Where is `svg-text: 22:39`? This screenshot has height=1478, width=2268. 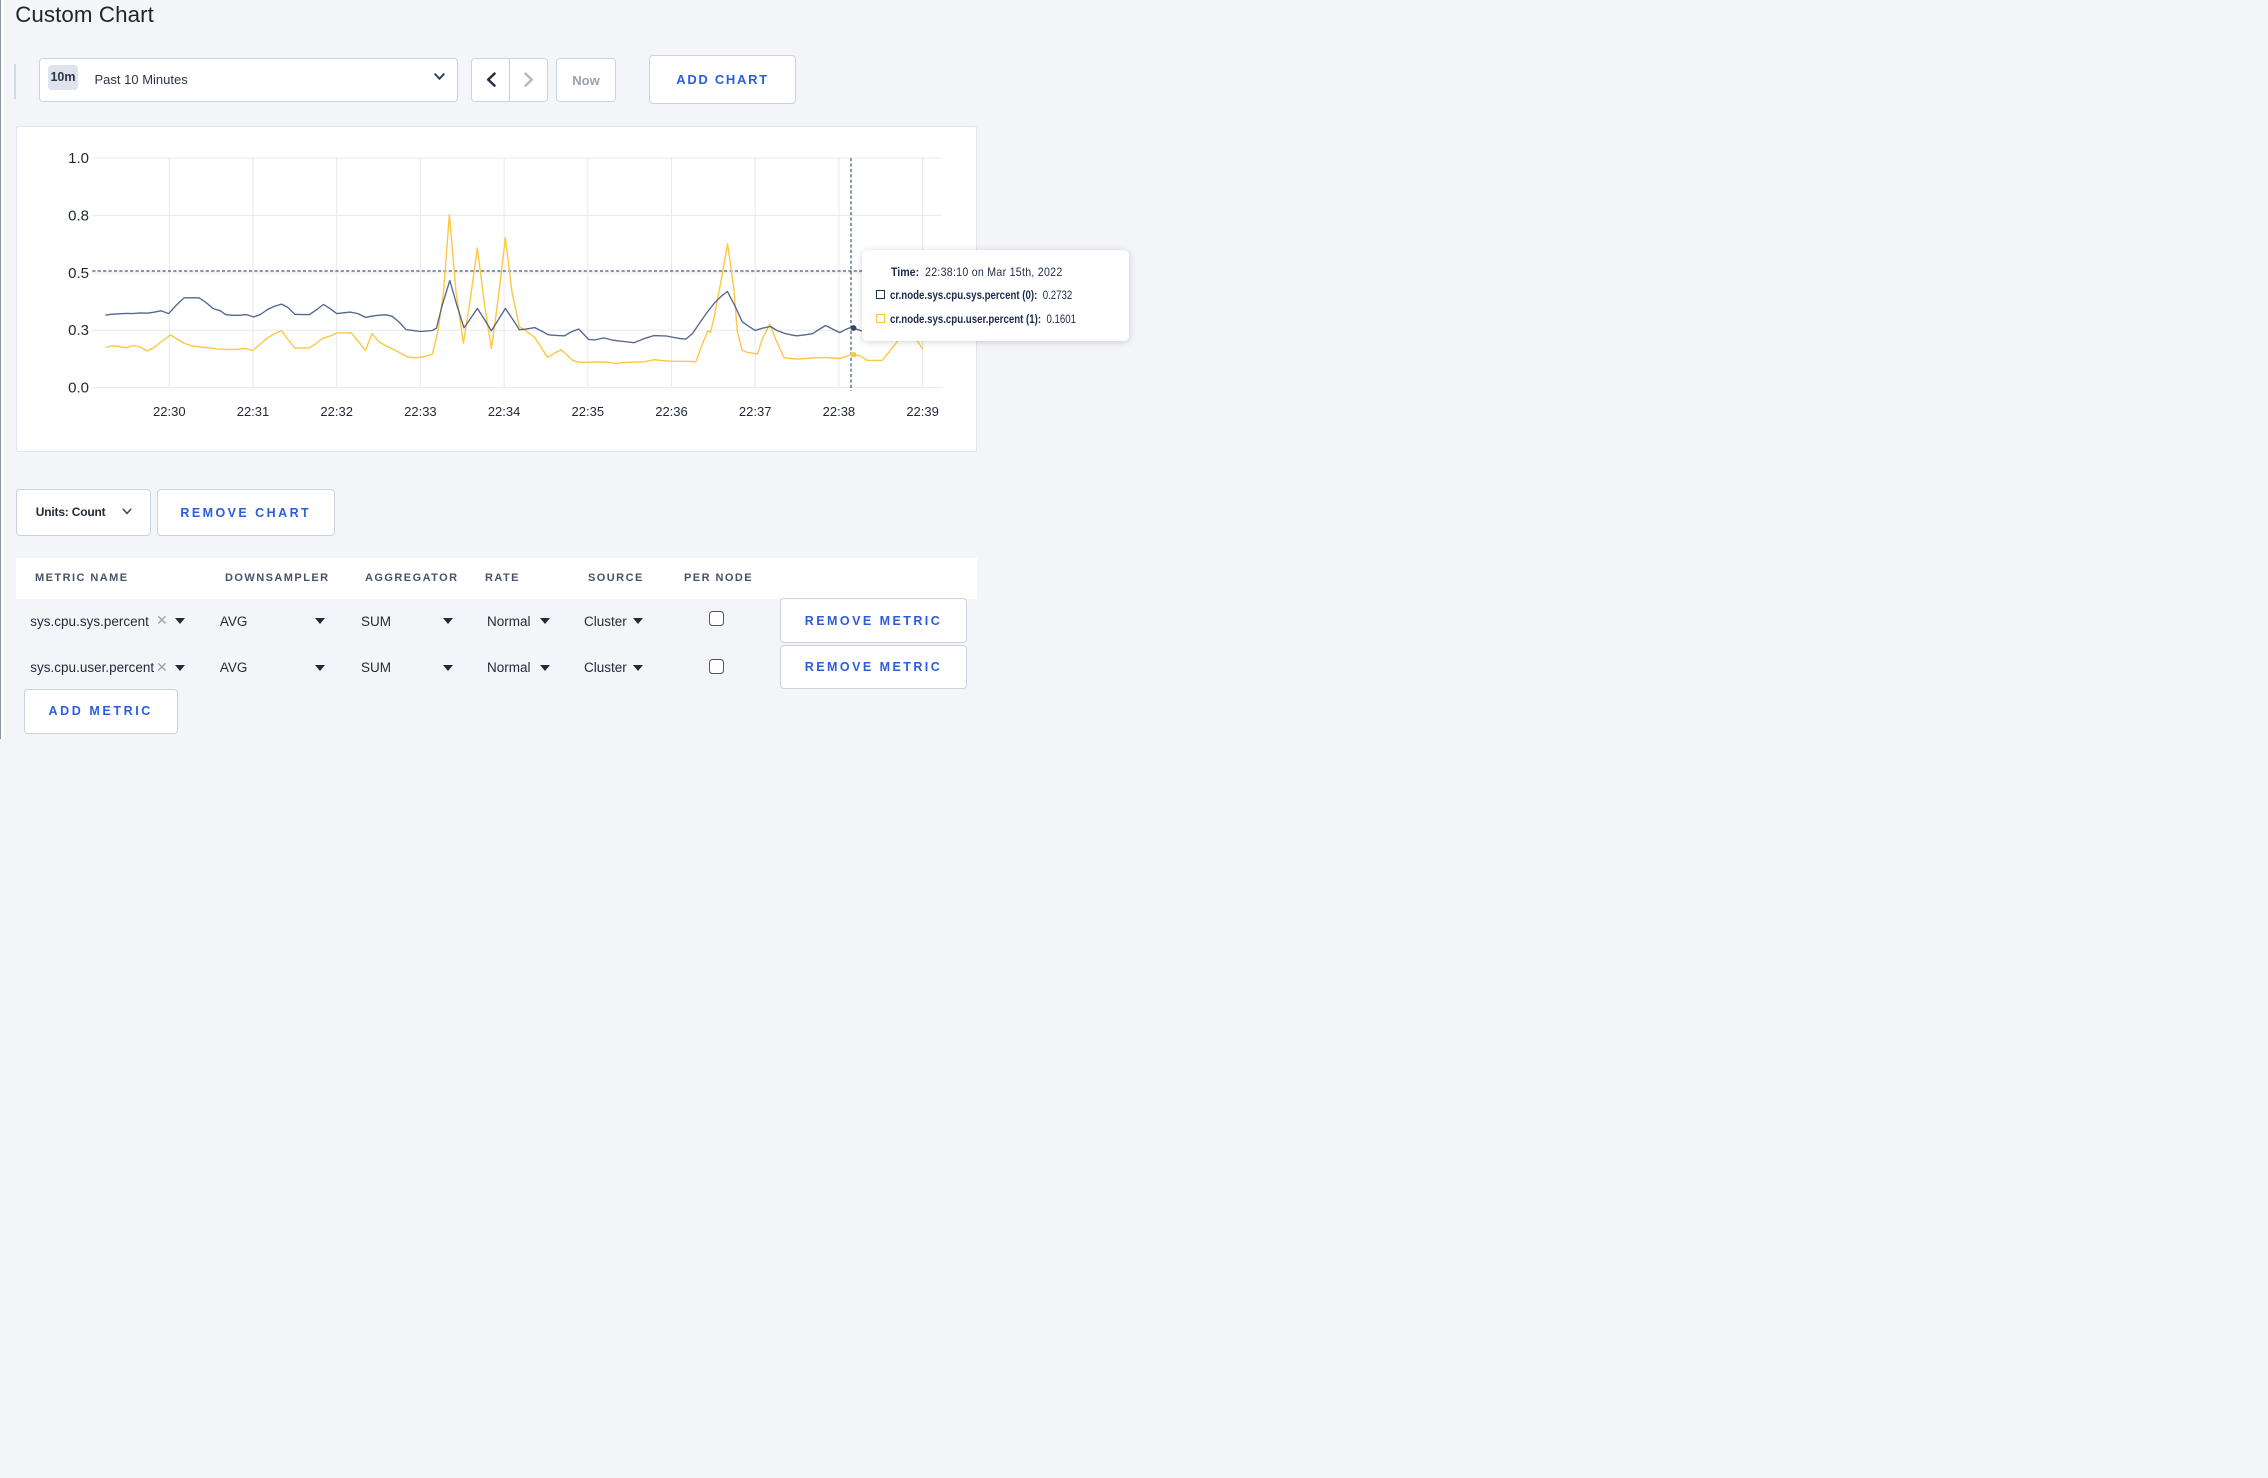 svg-text: 22:39 is located at coordinates (922, 411).